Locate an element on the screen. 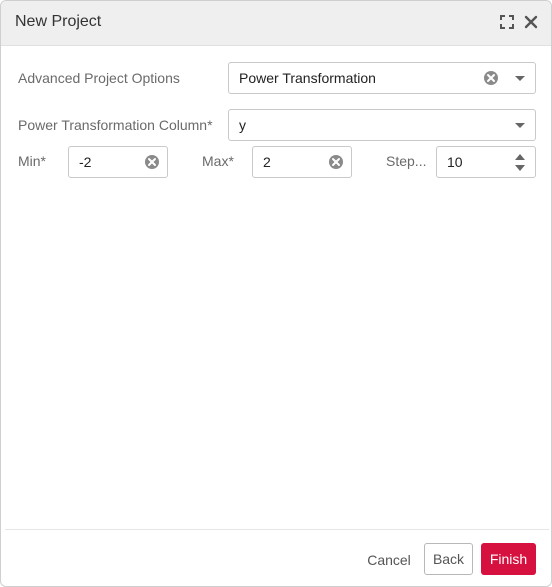  column-label: Power Transformation Column* is located at coordinates (115, 125).